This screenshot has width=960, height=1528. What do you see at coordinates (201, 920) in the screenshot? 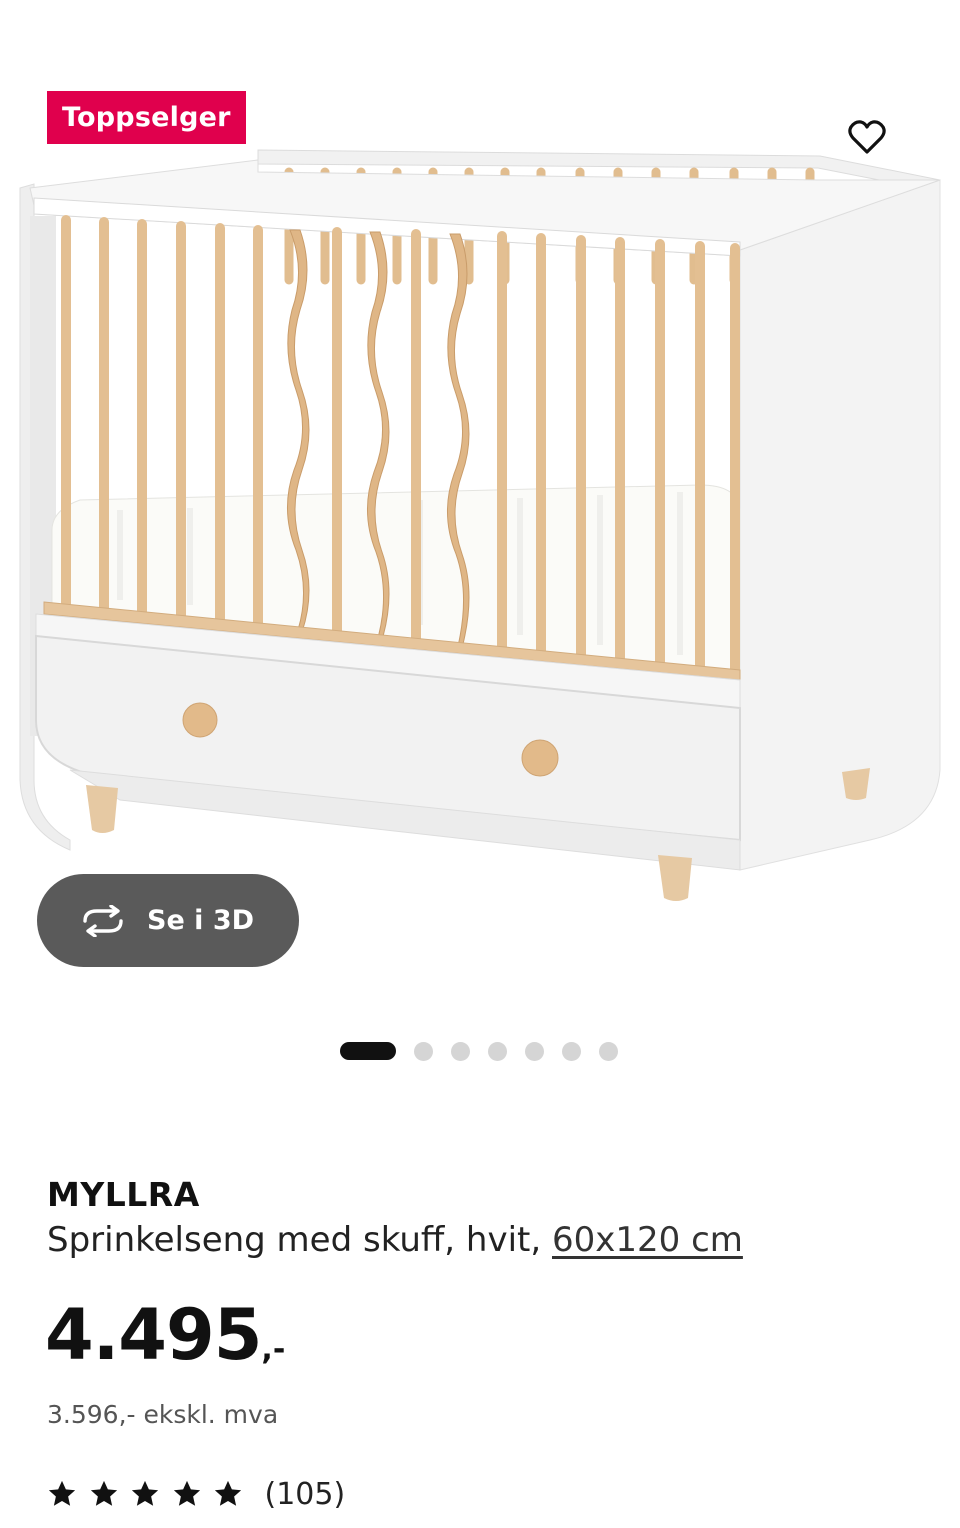
I see `view-3d-label: Se i 3D` at bounding box center [201, 920].